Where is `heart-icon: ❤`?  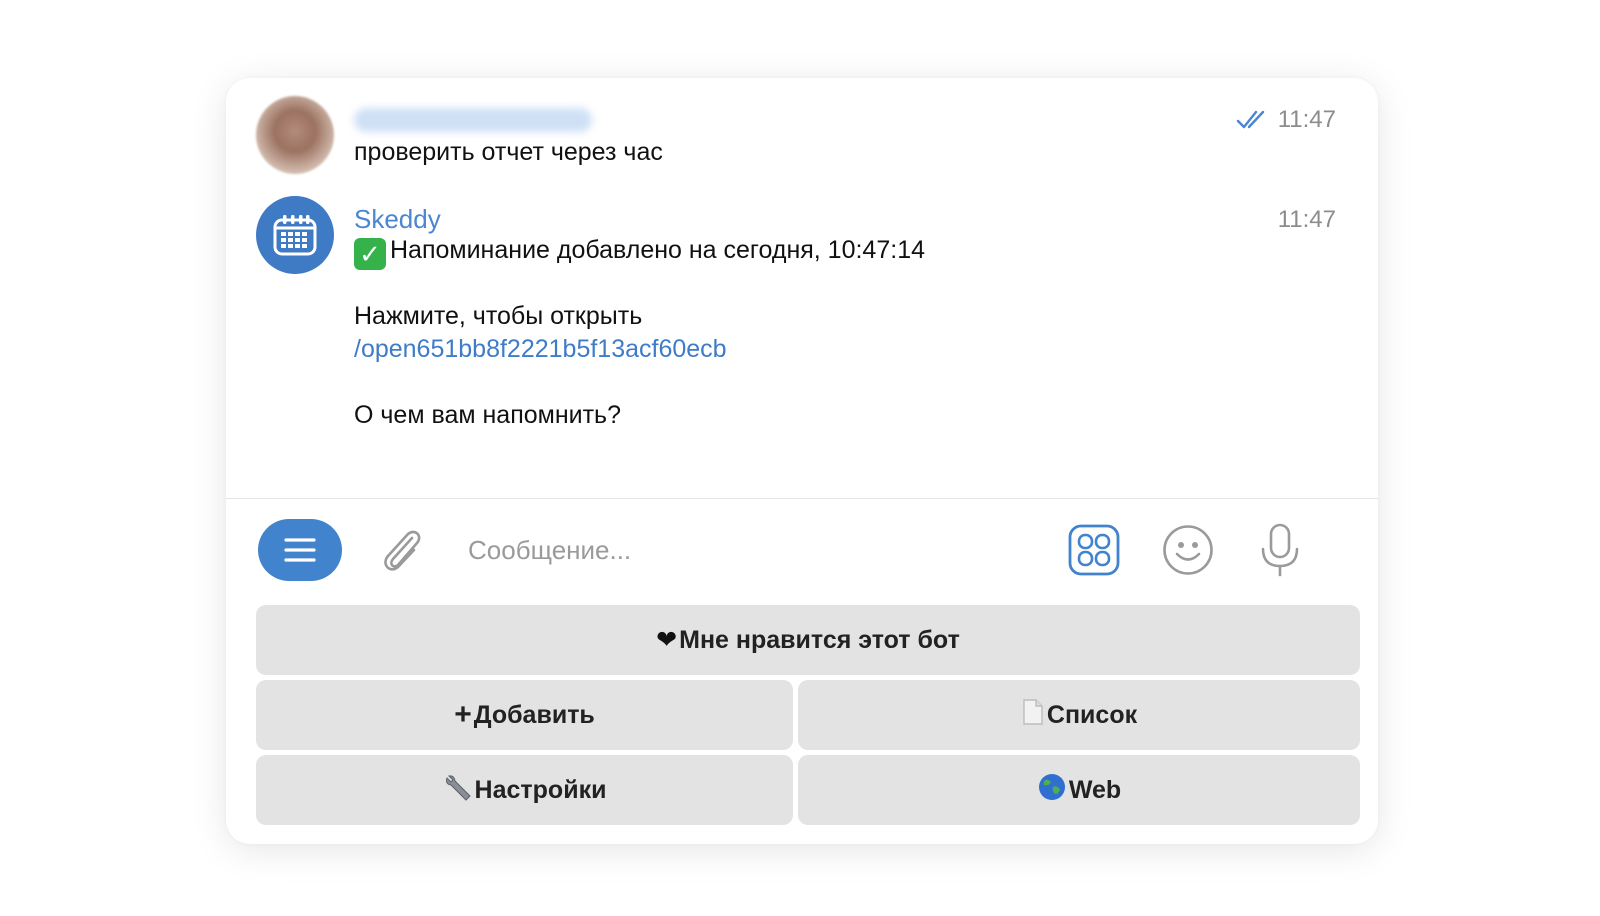 heart-icon: ❤ is located at coordinates (667, 640).